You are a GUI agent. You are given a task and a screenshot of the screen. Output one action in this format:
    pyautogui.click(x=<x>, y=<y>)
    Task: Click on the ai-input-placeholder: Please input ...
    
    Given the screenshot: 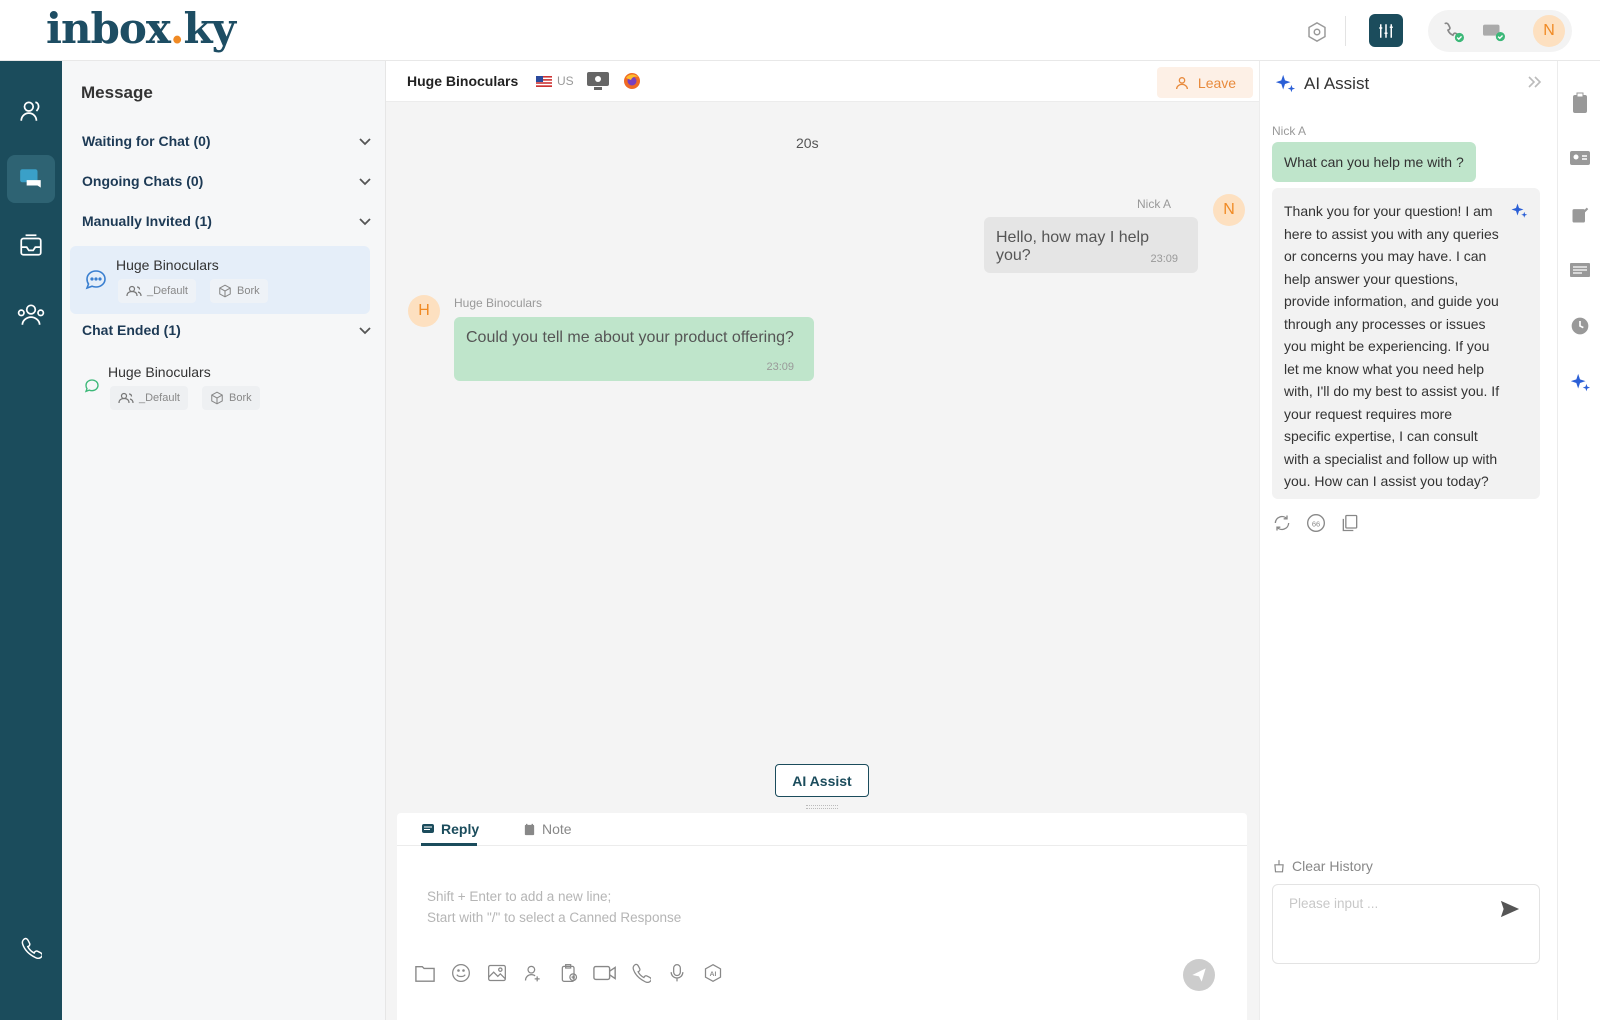 What is the action you would take?
    pyautogui.click(x=1334, y=903)
    